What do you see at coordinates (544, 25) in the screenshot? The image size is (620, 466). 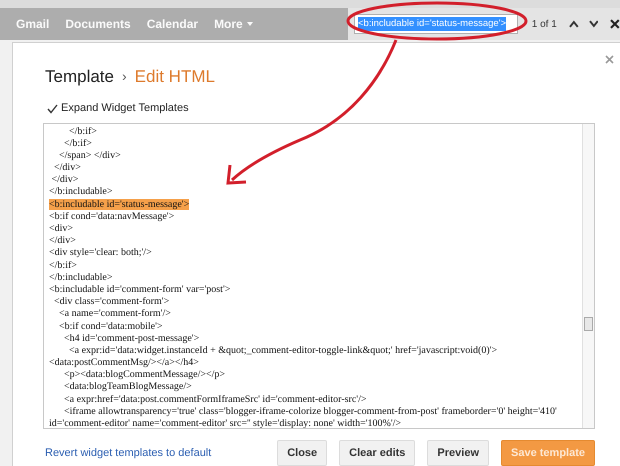 I see `match-count: 1 of 1` at bounding box center [544, 25].